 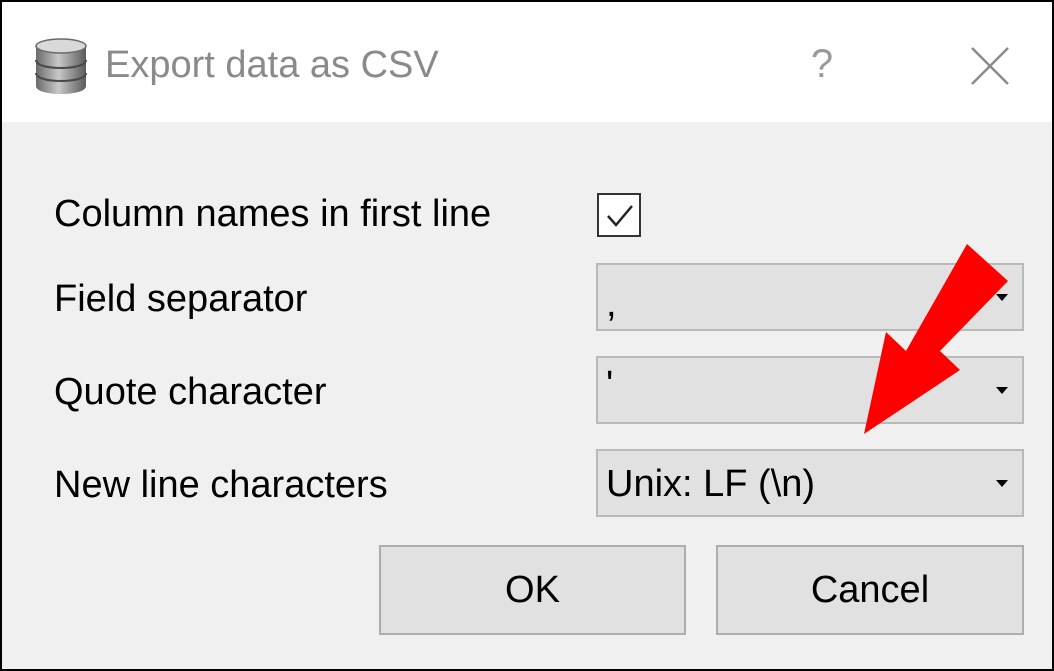 I want to click on new-line-select: Unix: LF (\n), so click(x=810, y=483).